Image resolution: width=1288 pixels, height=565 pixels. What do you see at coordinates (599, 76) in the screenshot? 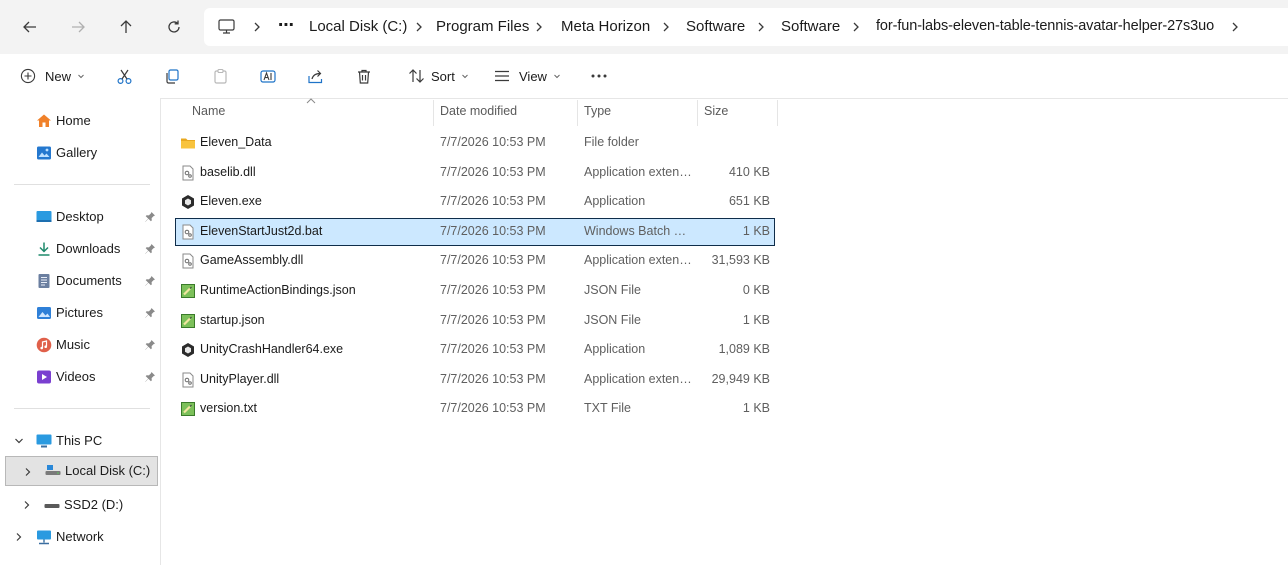
I see `more-options-button: ···` at bounding box center [599, 76].